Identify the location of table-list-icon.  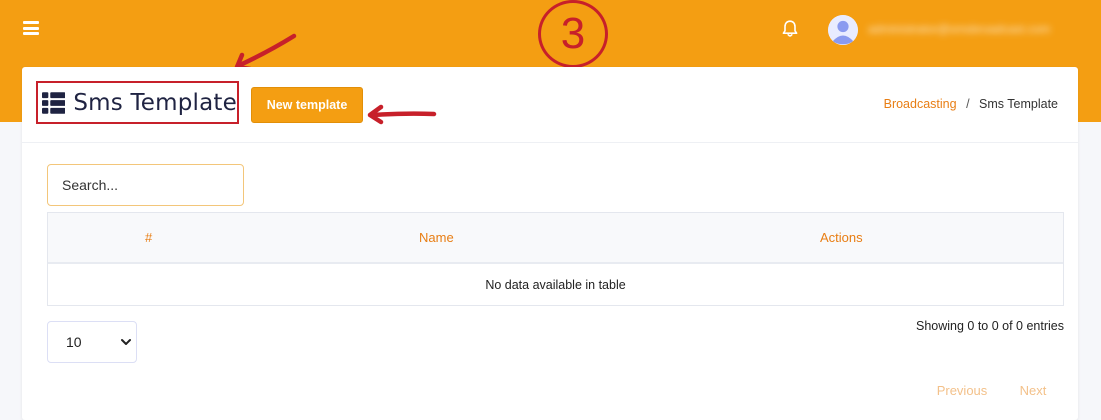
(54, 102).